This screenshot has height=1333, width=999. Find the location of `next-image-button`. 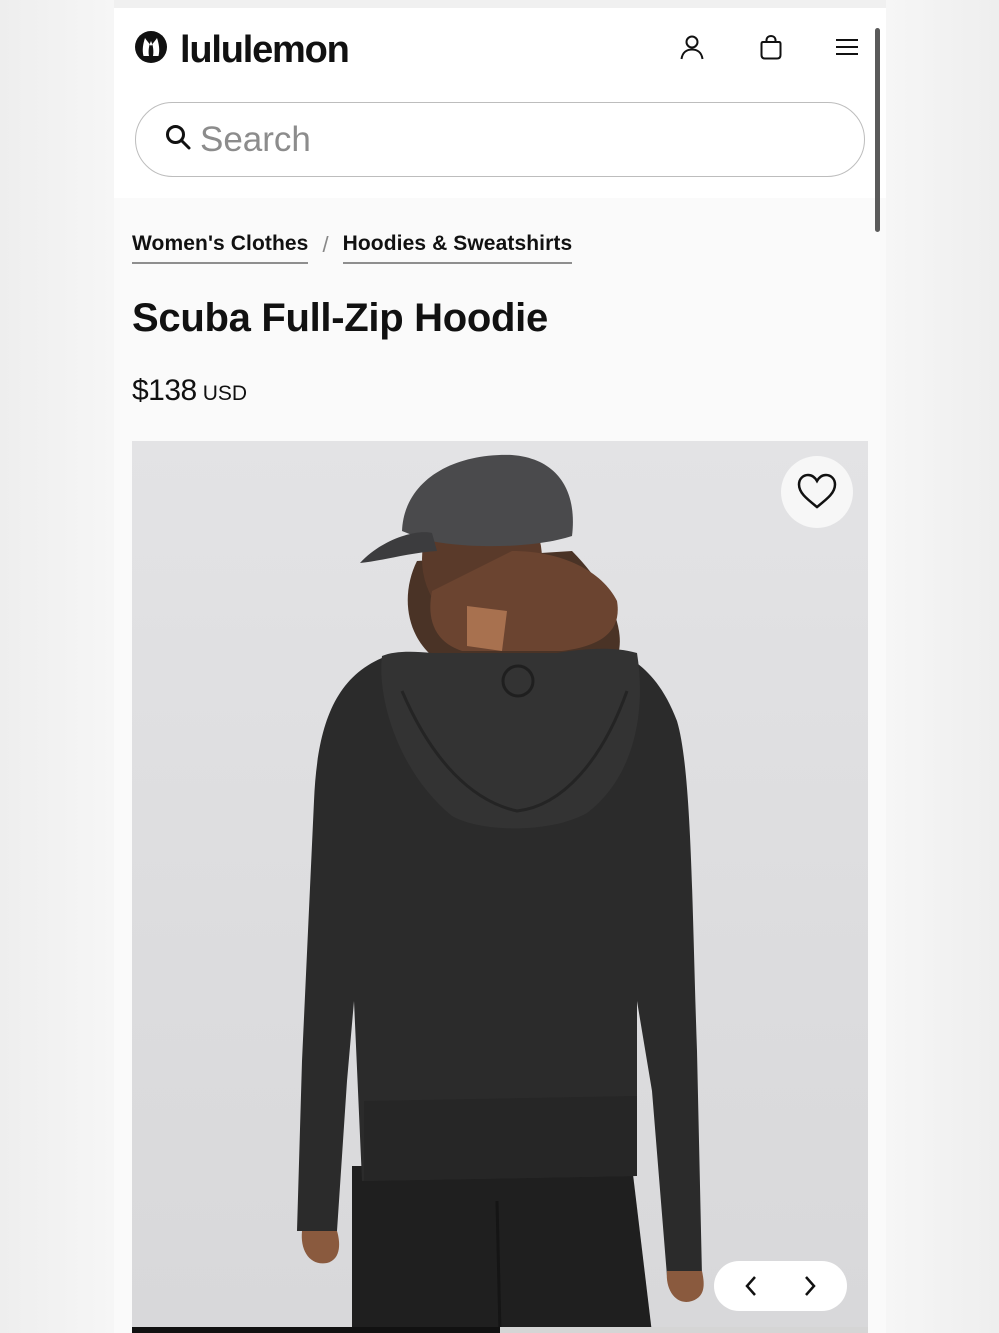

next-image-button is located at coordinates (809, 1286).